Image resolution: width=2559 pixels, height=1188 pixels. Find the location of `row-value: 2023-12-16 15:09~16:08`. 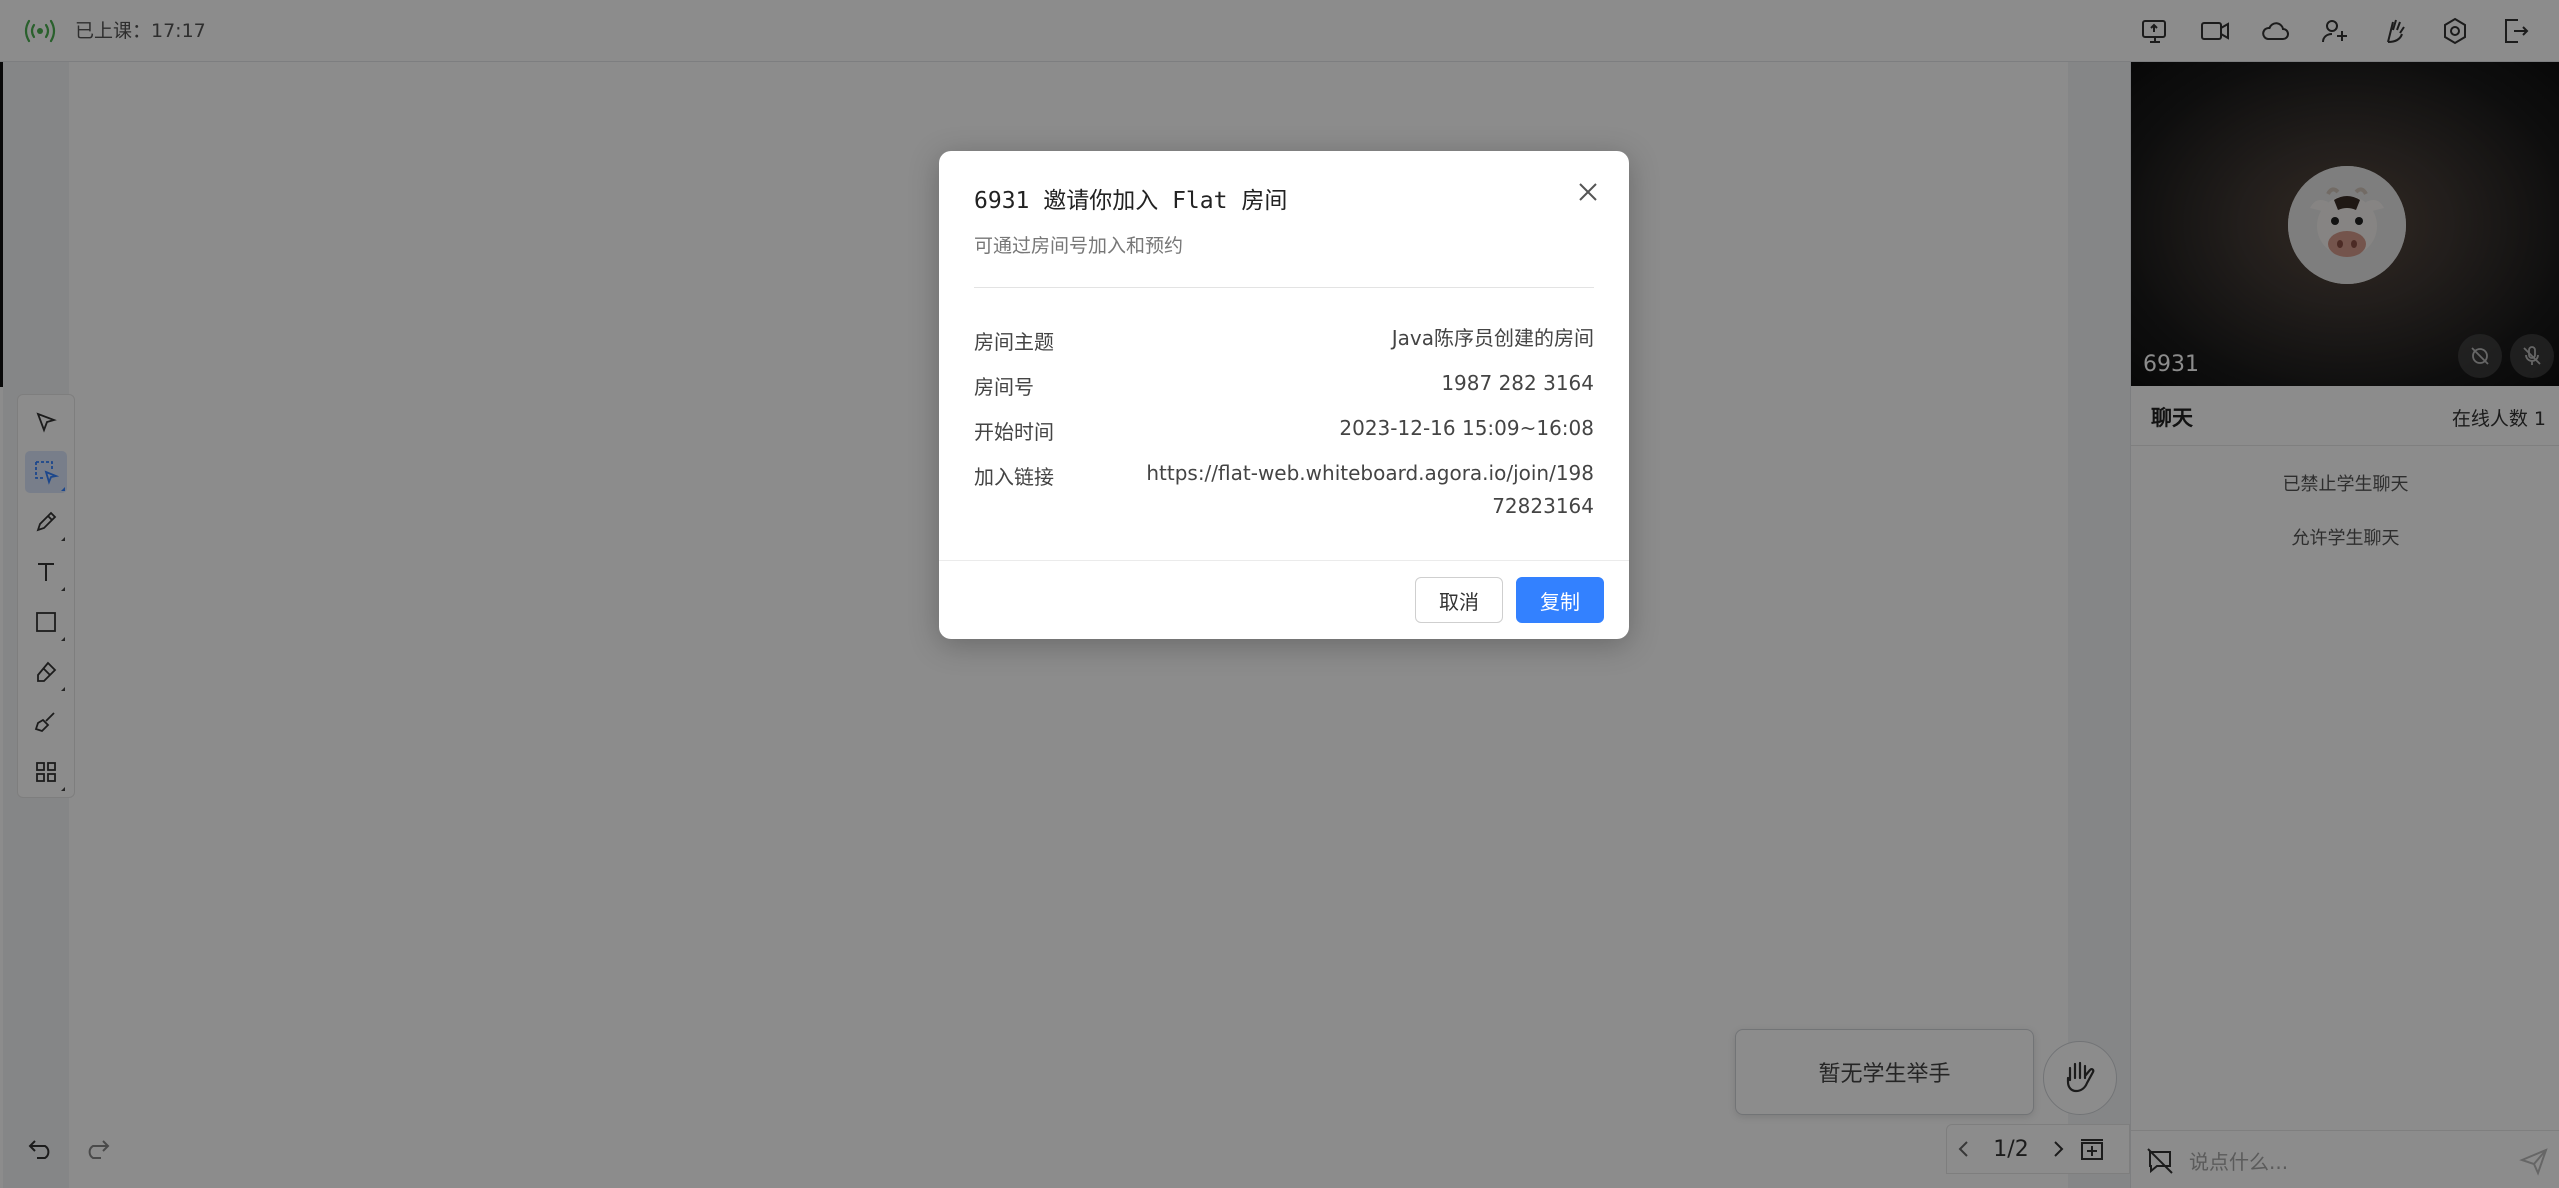

row-value: 2023-12-16 15:09~16:08 is located at coordinates (1466, 428).